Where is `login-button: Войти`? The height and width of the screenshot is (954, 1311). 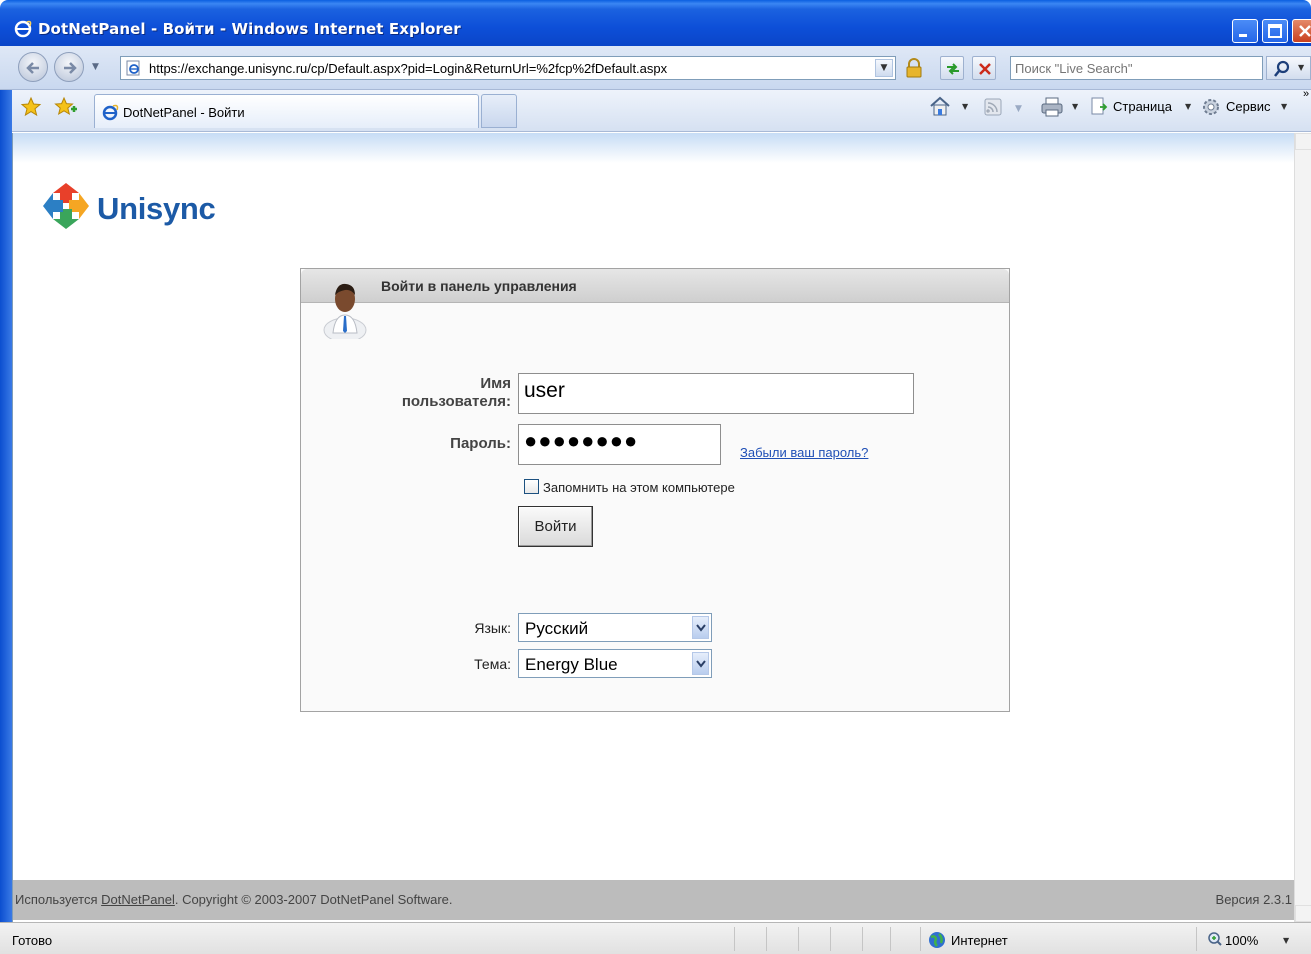 login-button: Войти is located at coordinates (555, 526).